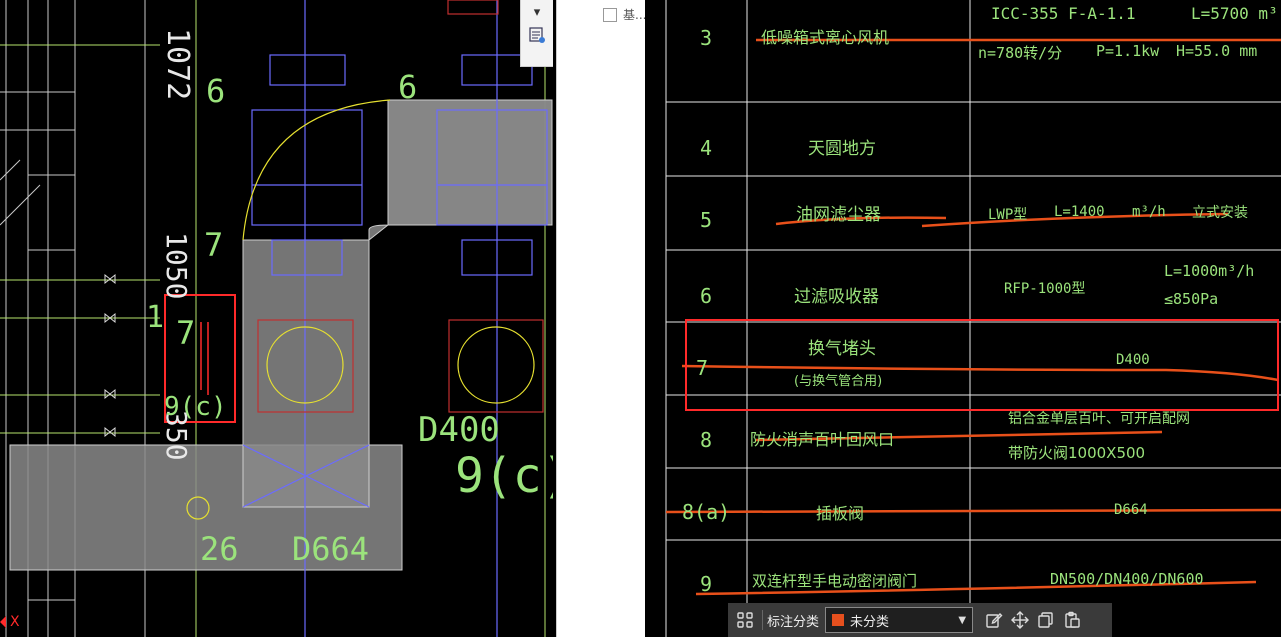  I want to click on row-3-flow: L=5700 m³, so click(1234, 13).